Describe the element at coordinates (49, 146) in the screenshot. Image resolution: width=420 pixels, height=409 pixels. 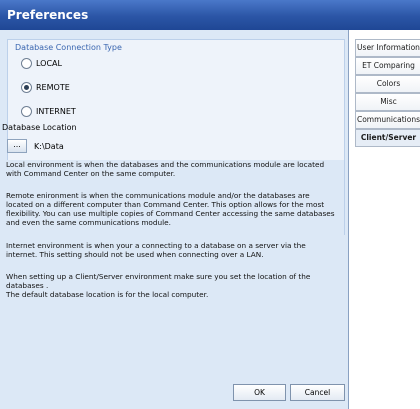
I see `database-path: K:\Data` at that location.